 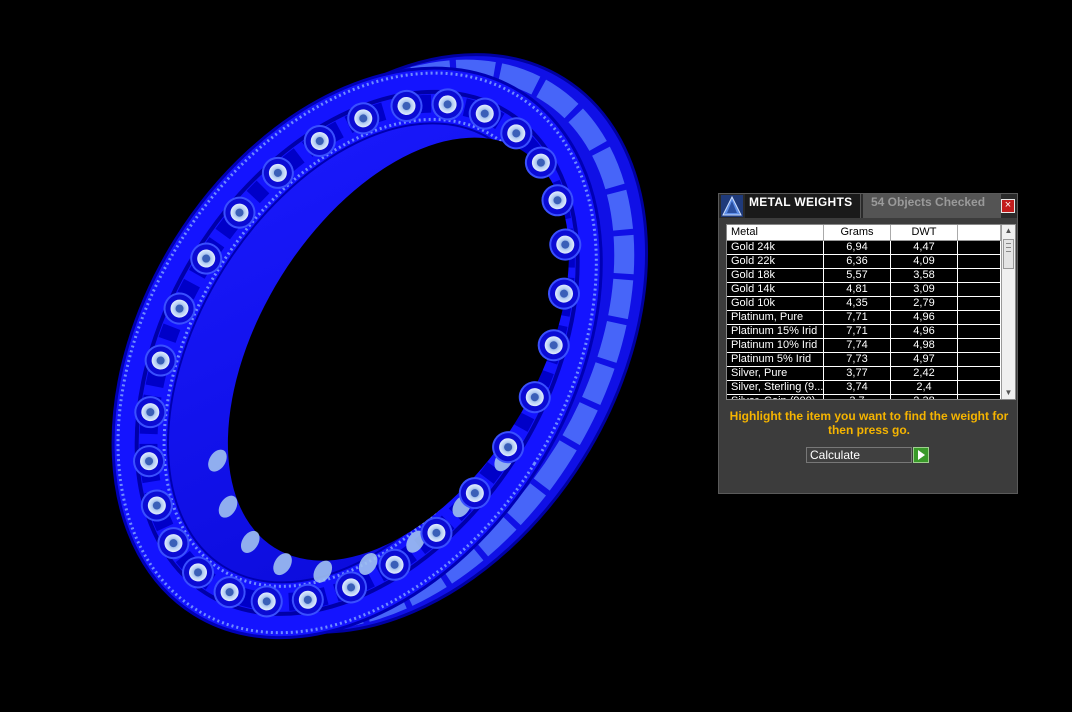 What do you see at coordinates (775, 275) in the screenshot?
I see `cell-metal: Gold 18k` at bounding box center [775, 275].